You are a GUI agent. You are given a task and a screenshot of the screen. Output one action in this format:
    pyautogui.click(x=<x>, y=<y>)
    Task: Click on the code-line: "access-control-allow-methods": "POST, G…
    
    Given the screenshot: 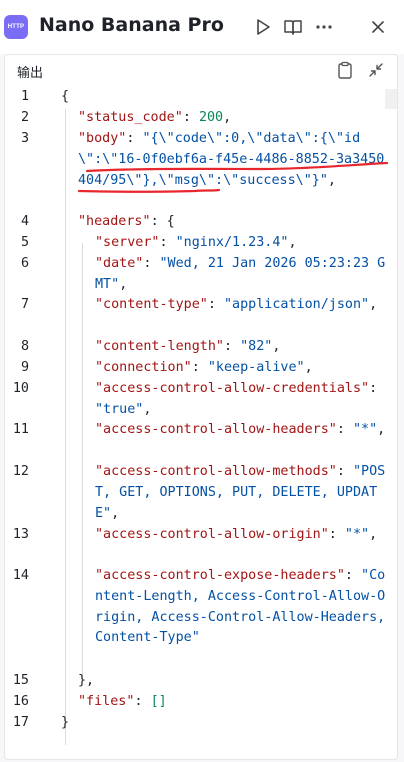 What is the action you would take?
    pyautogui.click(x=240, y=492)
    